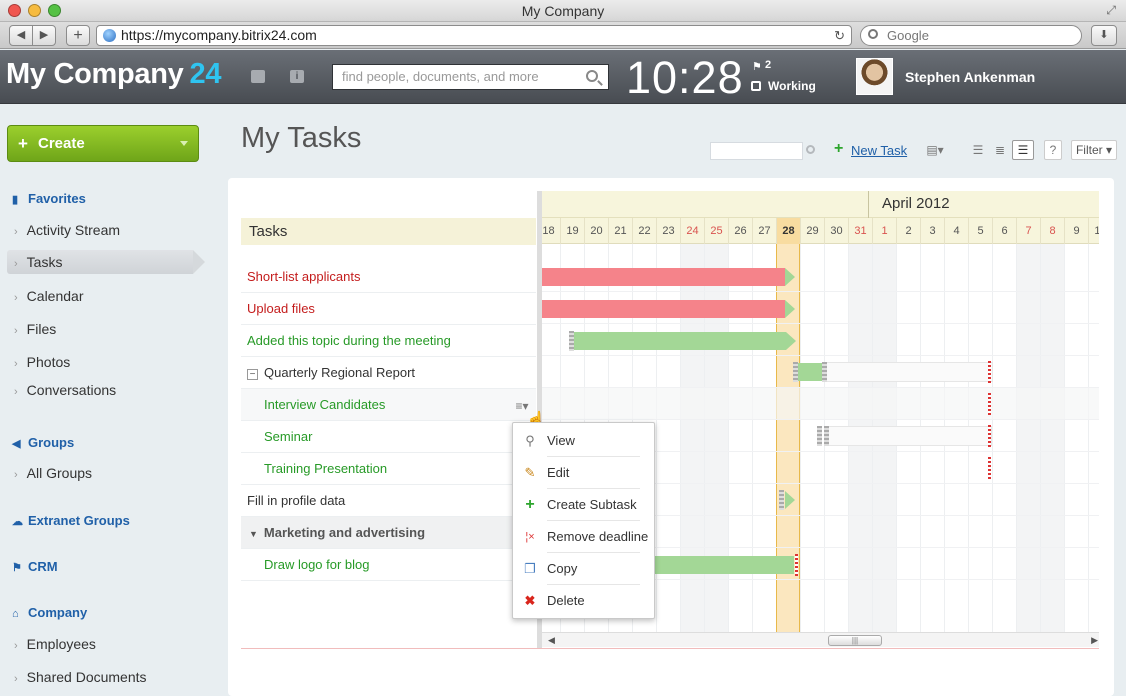  What do you see at coordinates (205, 74) in the screenshot?
I see `logo-number: 24` at bounding box center [205, 74].